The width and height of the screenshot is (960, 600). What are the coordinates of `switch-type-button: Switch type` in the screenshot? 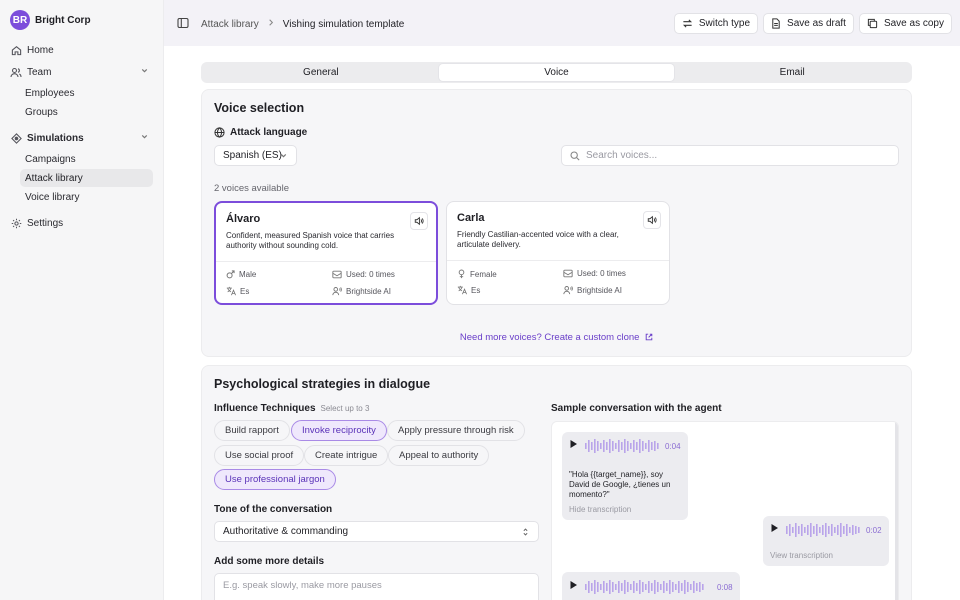 It's located at (716, 23).